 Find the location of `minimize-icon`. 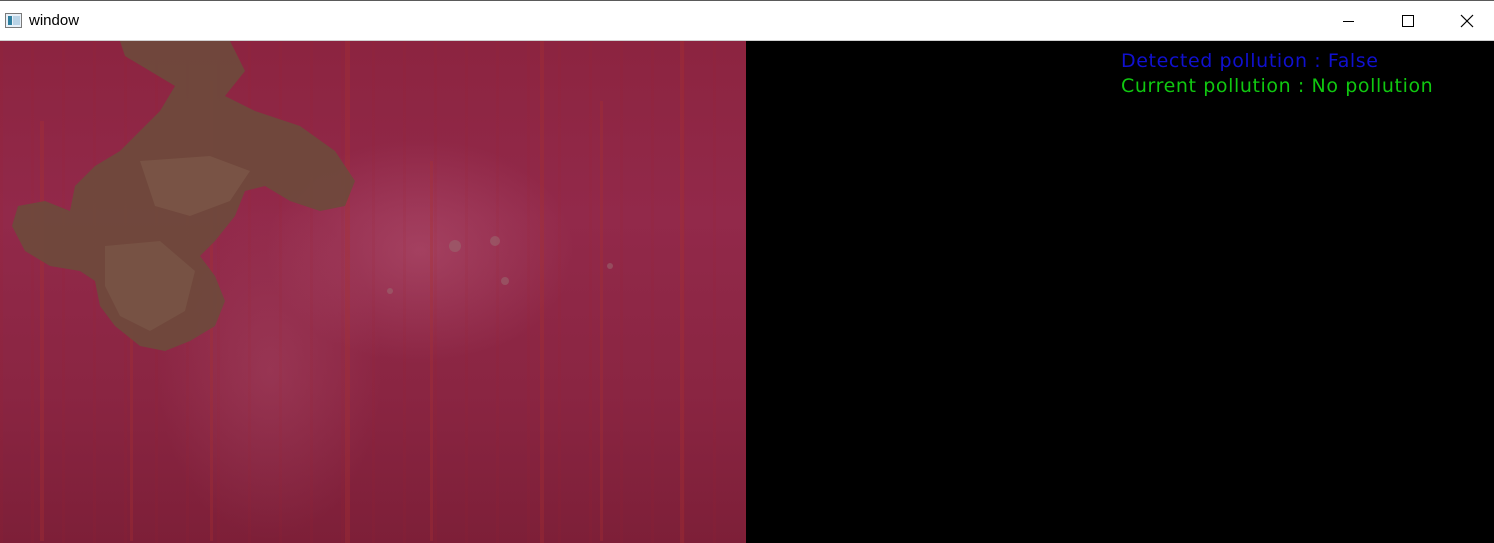

minimize-icon is located at coordinates (1348, 21).